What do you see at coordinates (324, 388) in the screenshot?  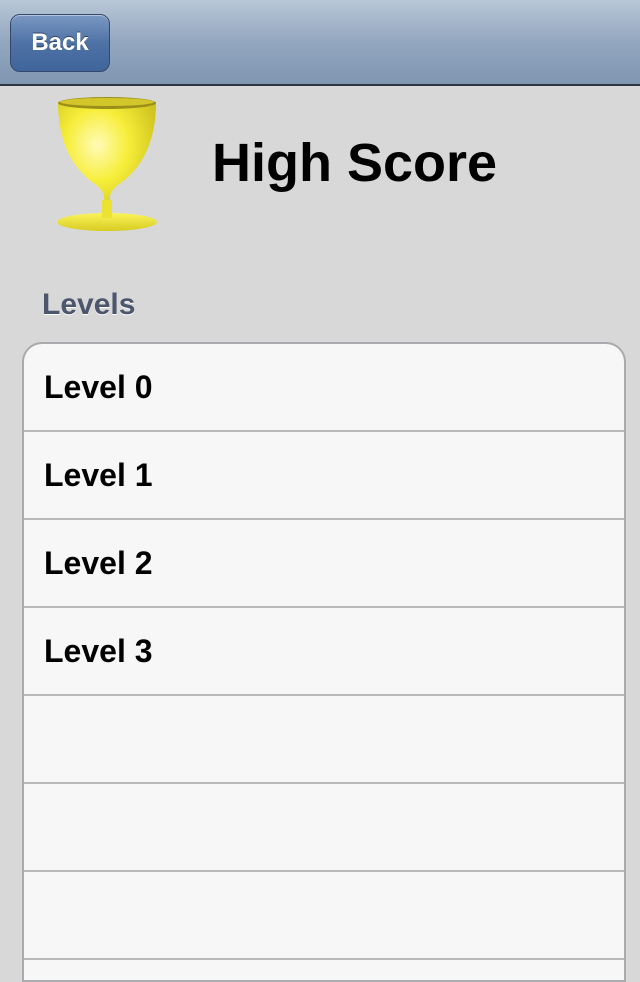 I see `table-row-level-0: Level 0` at bounding box center [324, 388].